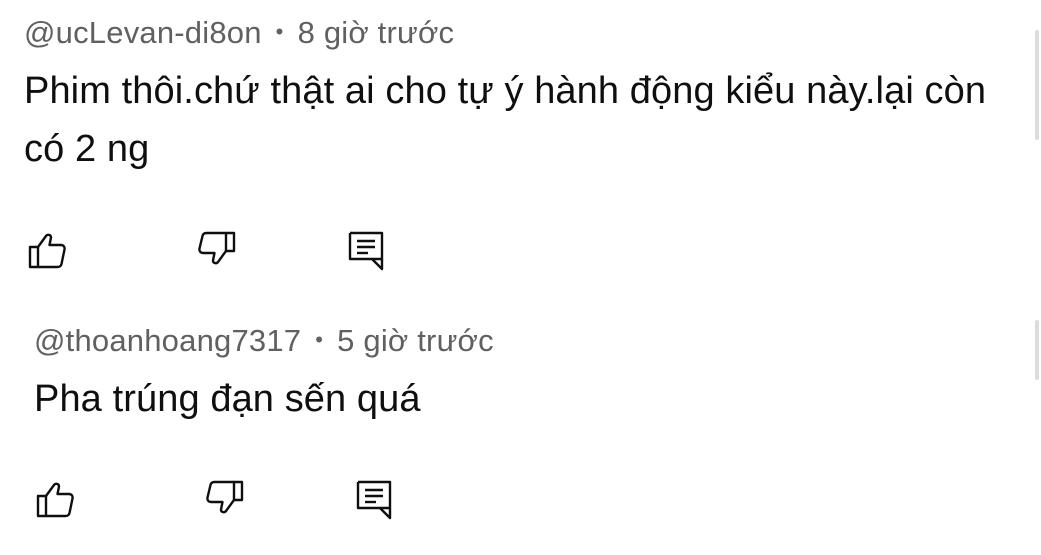 This screenshot has width=1041, height=555. I want to click on comment-author: @ucLevan-di8on, so click(143, 32).